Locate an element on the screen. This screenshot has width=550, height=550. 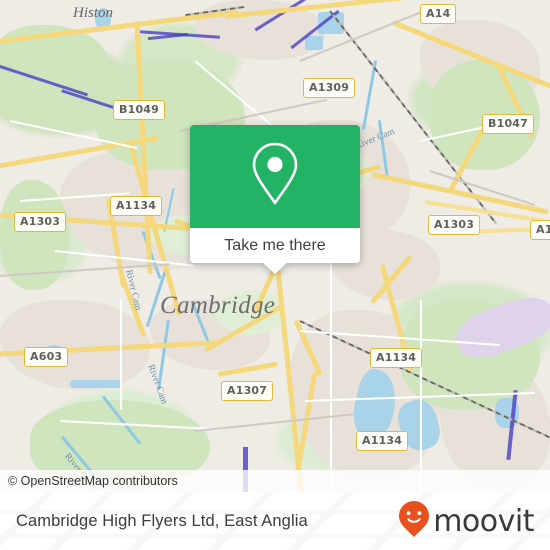
road-shield: A14 is located at coordinates (438, 14).